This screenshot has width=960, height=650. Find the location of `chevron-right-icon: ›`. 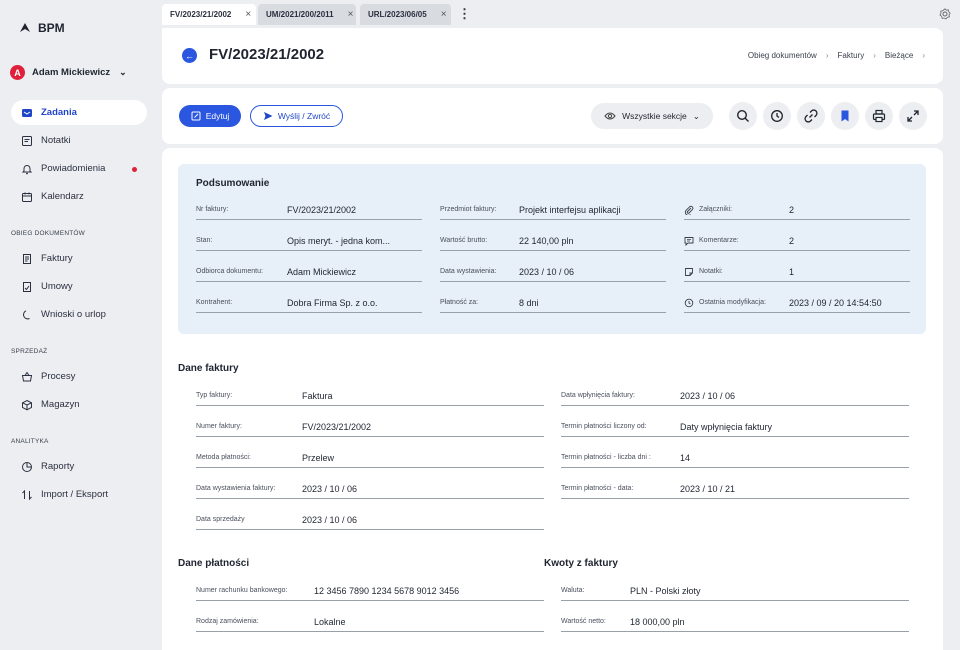

chevron-right-icon: › is located at coordinates (827, 55).